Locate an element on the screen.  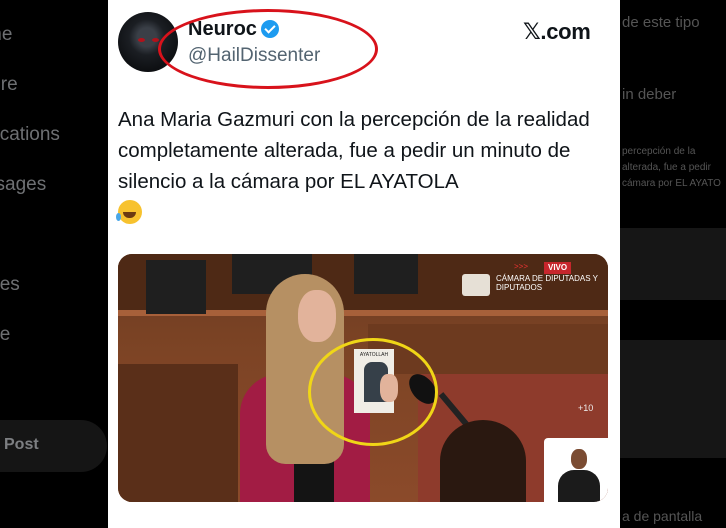
rolling-laughing-emoji-icon is located at coordinates (129, 212).